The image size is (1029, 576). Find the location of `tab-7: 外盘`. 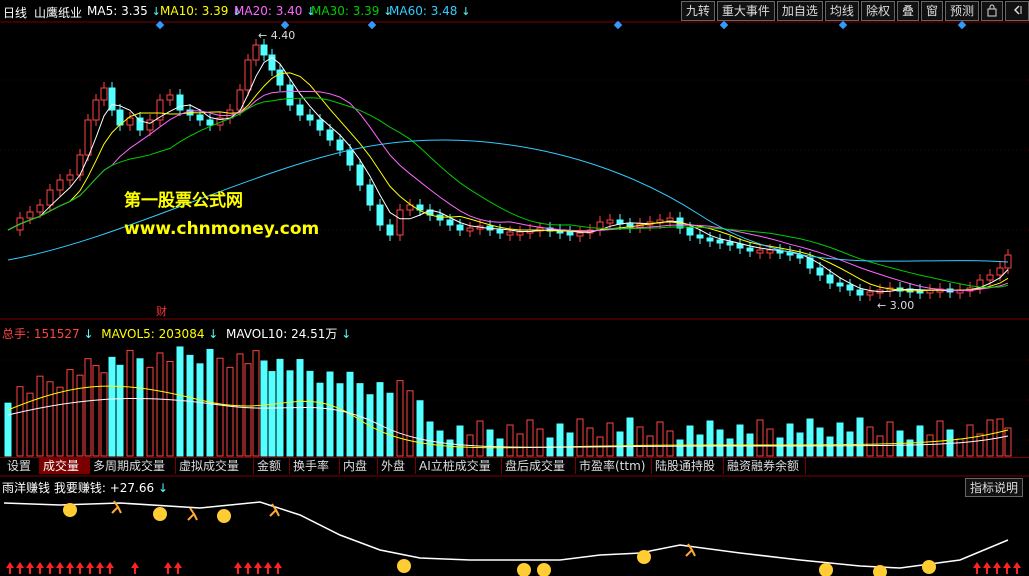

tab-7: 外盘 is located at coordinates (397, 466).